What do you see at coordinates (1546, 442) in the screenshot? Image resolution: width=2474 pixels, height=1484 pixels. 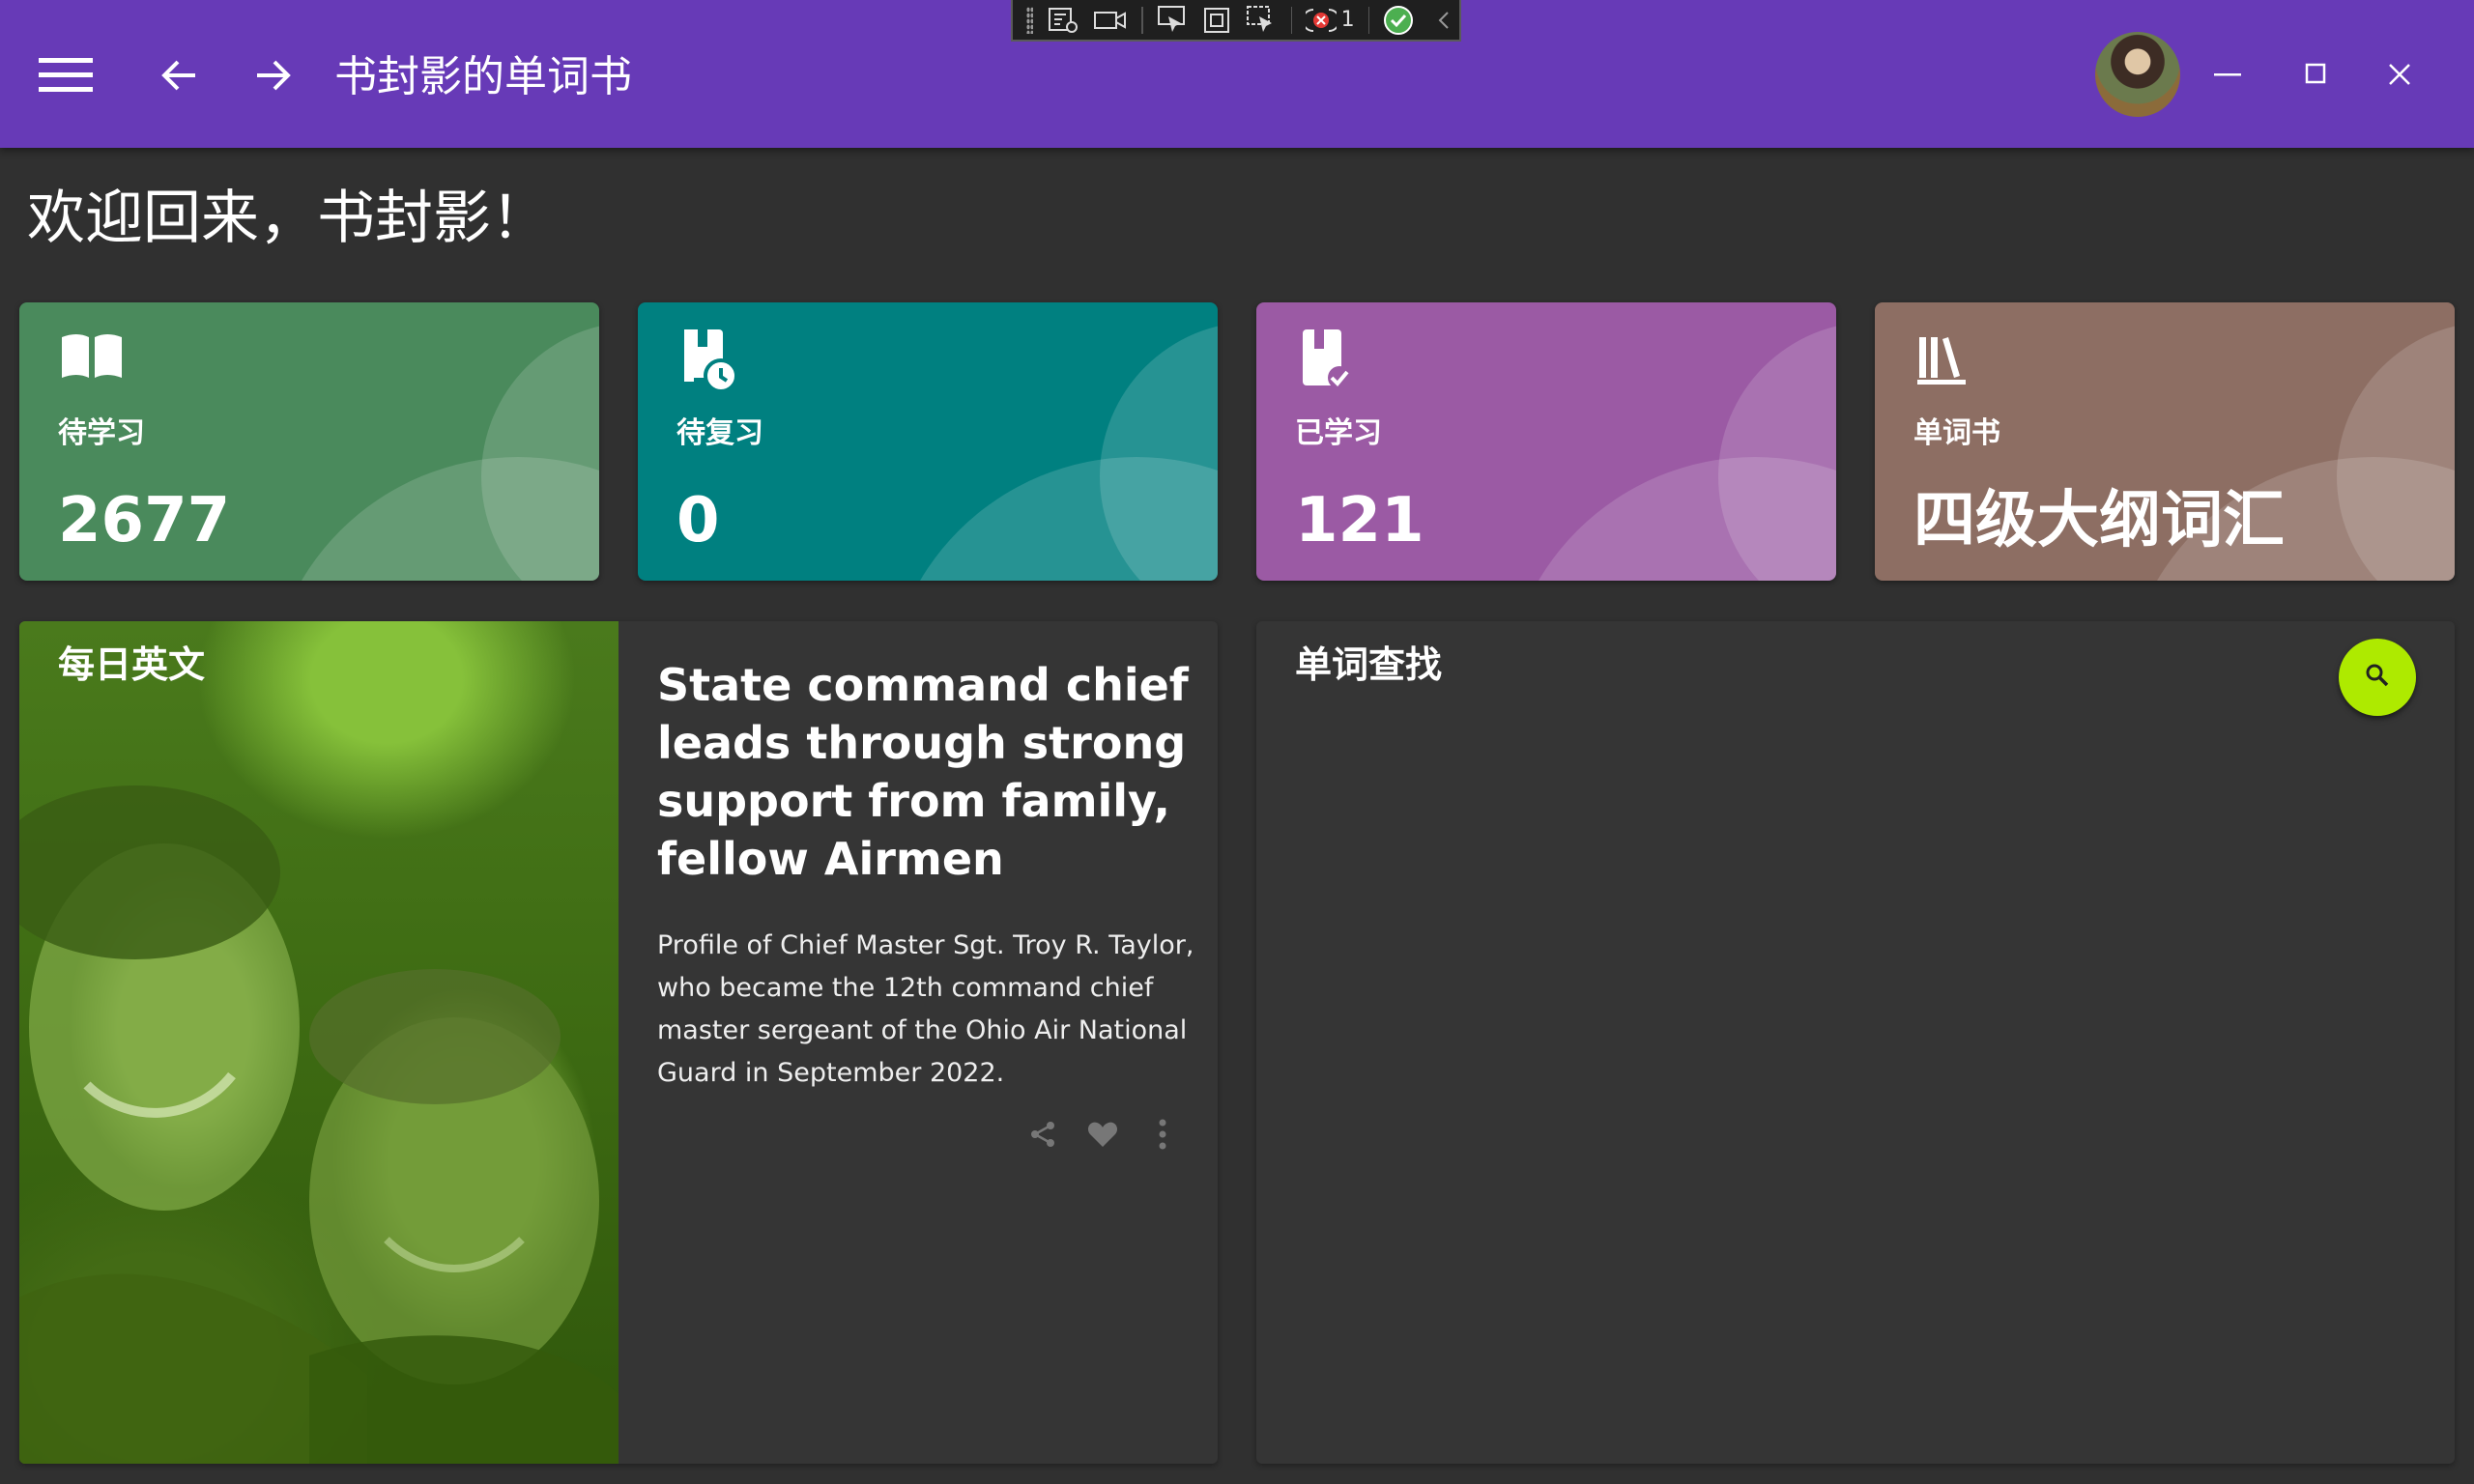 I see `card-learned: 已学习 121` at bounding box center [1546, 442].